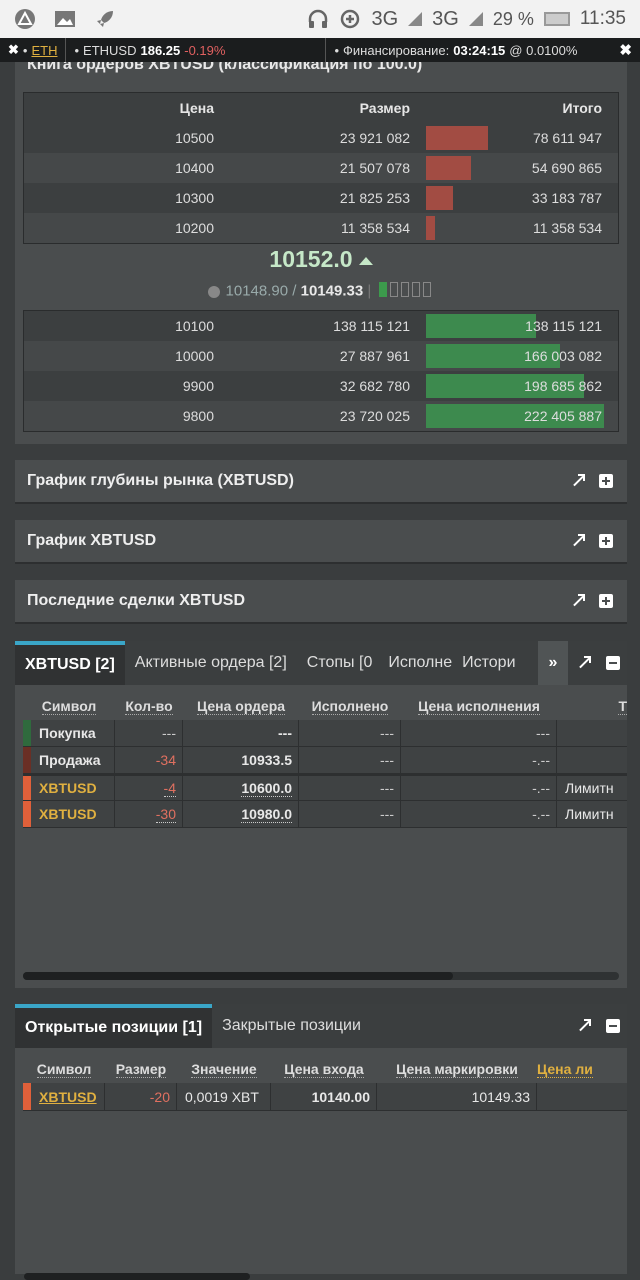  Describe the element at coordinates (291, 1026) in the screenshot. I see `tab-closed-positions: Закрытые позиции` at that location.